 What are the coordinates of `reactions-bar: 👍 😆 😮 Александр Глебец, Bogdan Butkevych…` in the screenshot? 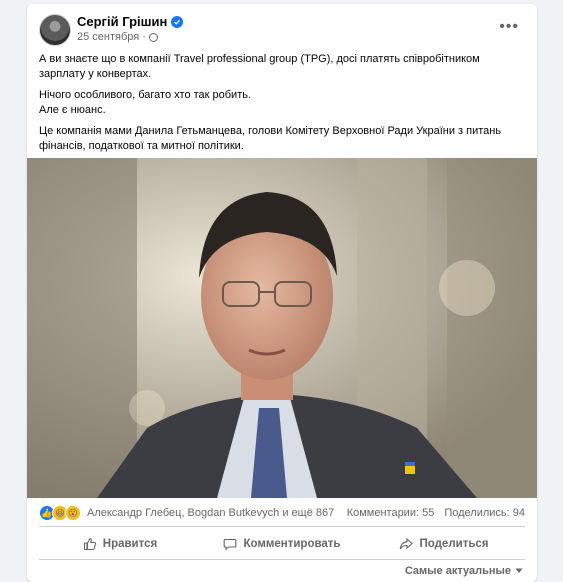 It's located at (282, 513).